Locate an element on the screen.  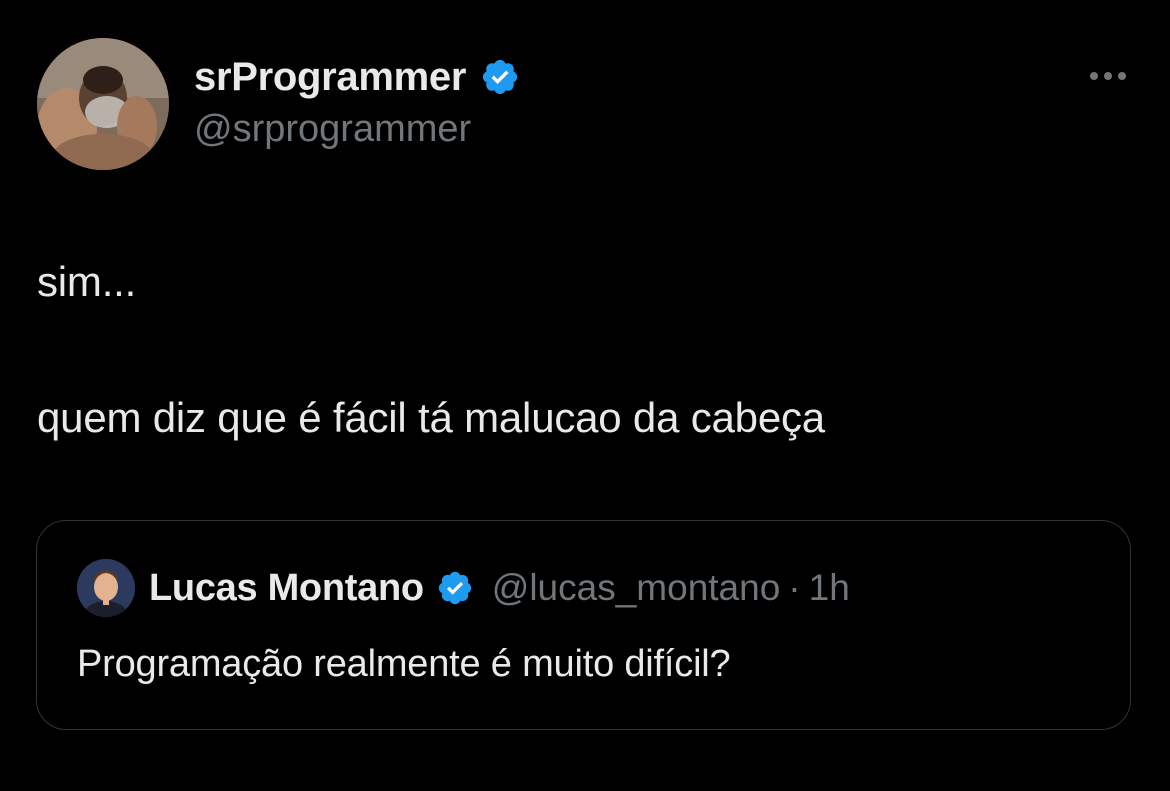
author-handle: @srprogrammer is located at coordinates (332, 129).